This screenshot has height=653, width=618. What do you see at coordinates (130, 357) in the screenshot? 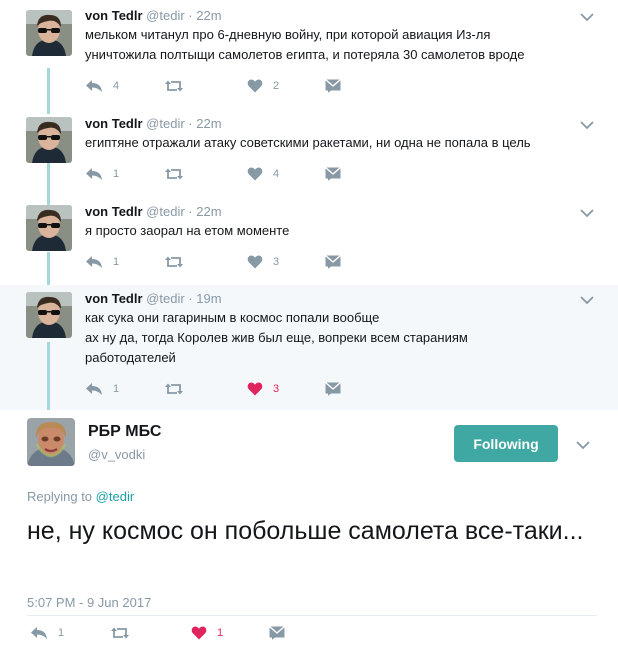
I see `tweet-text-line: работодателей` at bounding box center [130, 357].